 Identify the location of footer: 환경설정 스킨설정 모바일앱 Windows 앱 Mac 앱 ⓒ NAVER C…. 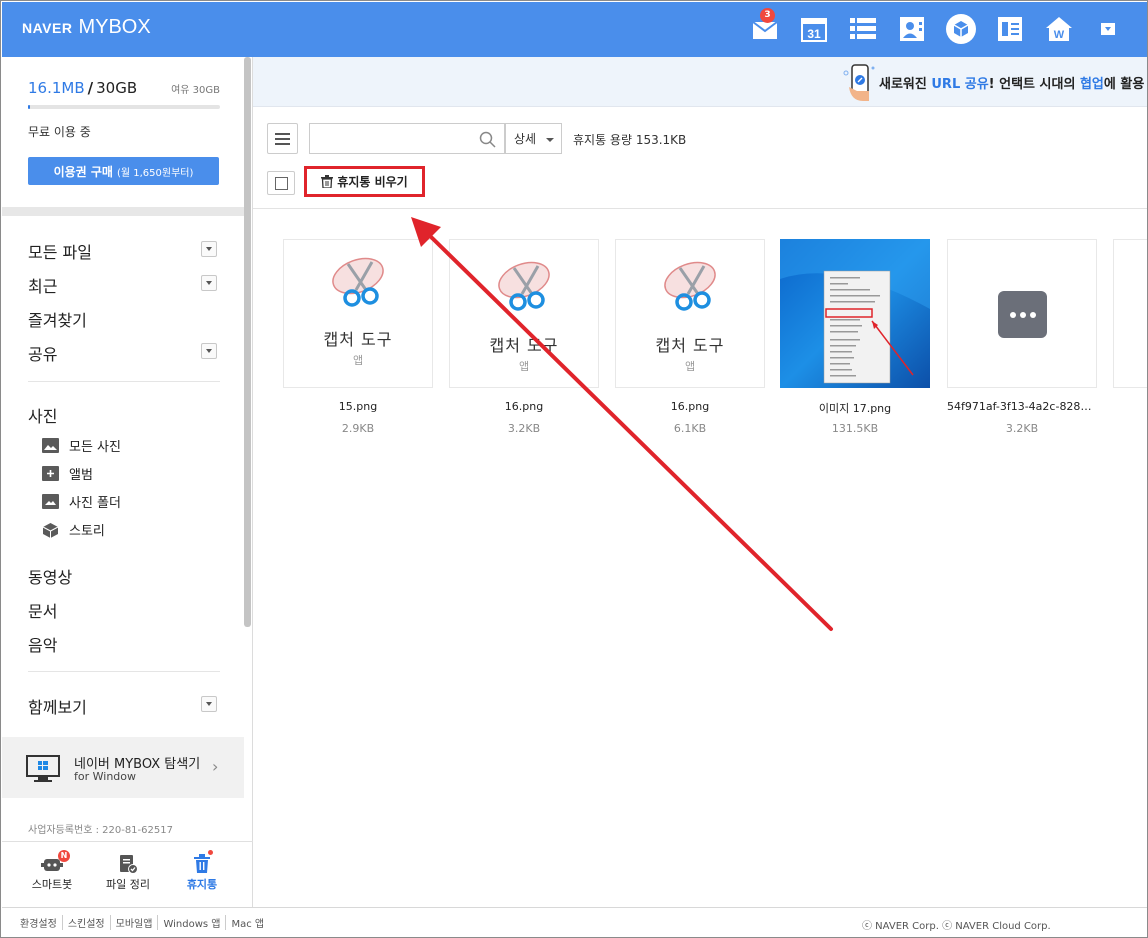
(574, 922).